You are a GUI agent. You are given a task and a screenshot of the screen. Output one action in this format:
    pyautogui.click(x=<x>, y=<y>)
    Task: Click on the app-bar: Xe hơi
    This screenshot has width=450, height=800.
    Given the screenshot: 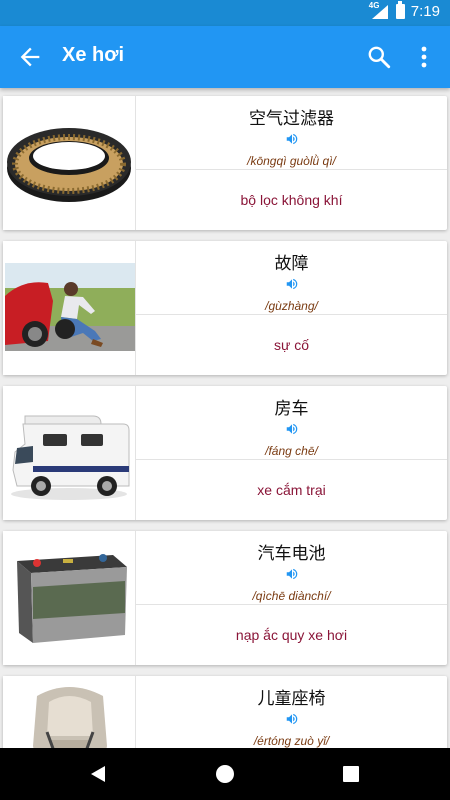 What is the action you would take?
    pyautogui.click(x=225, y=57)
    